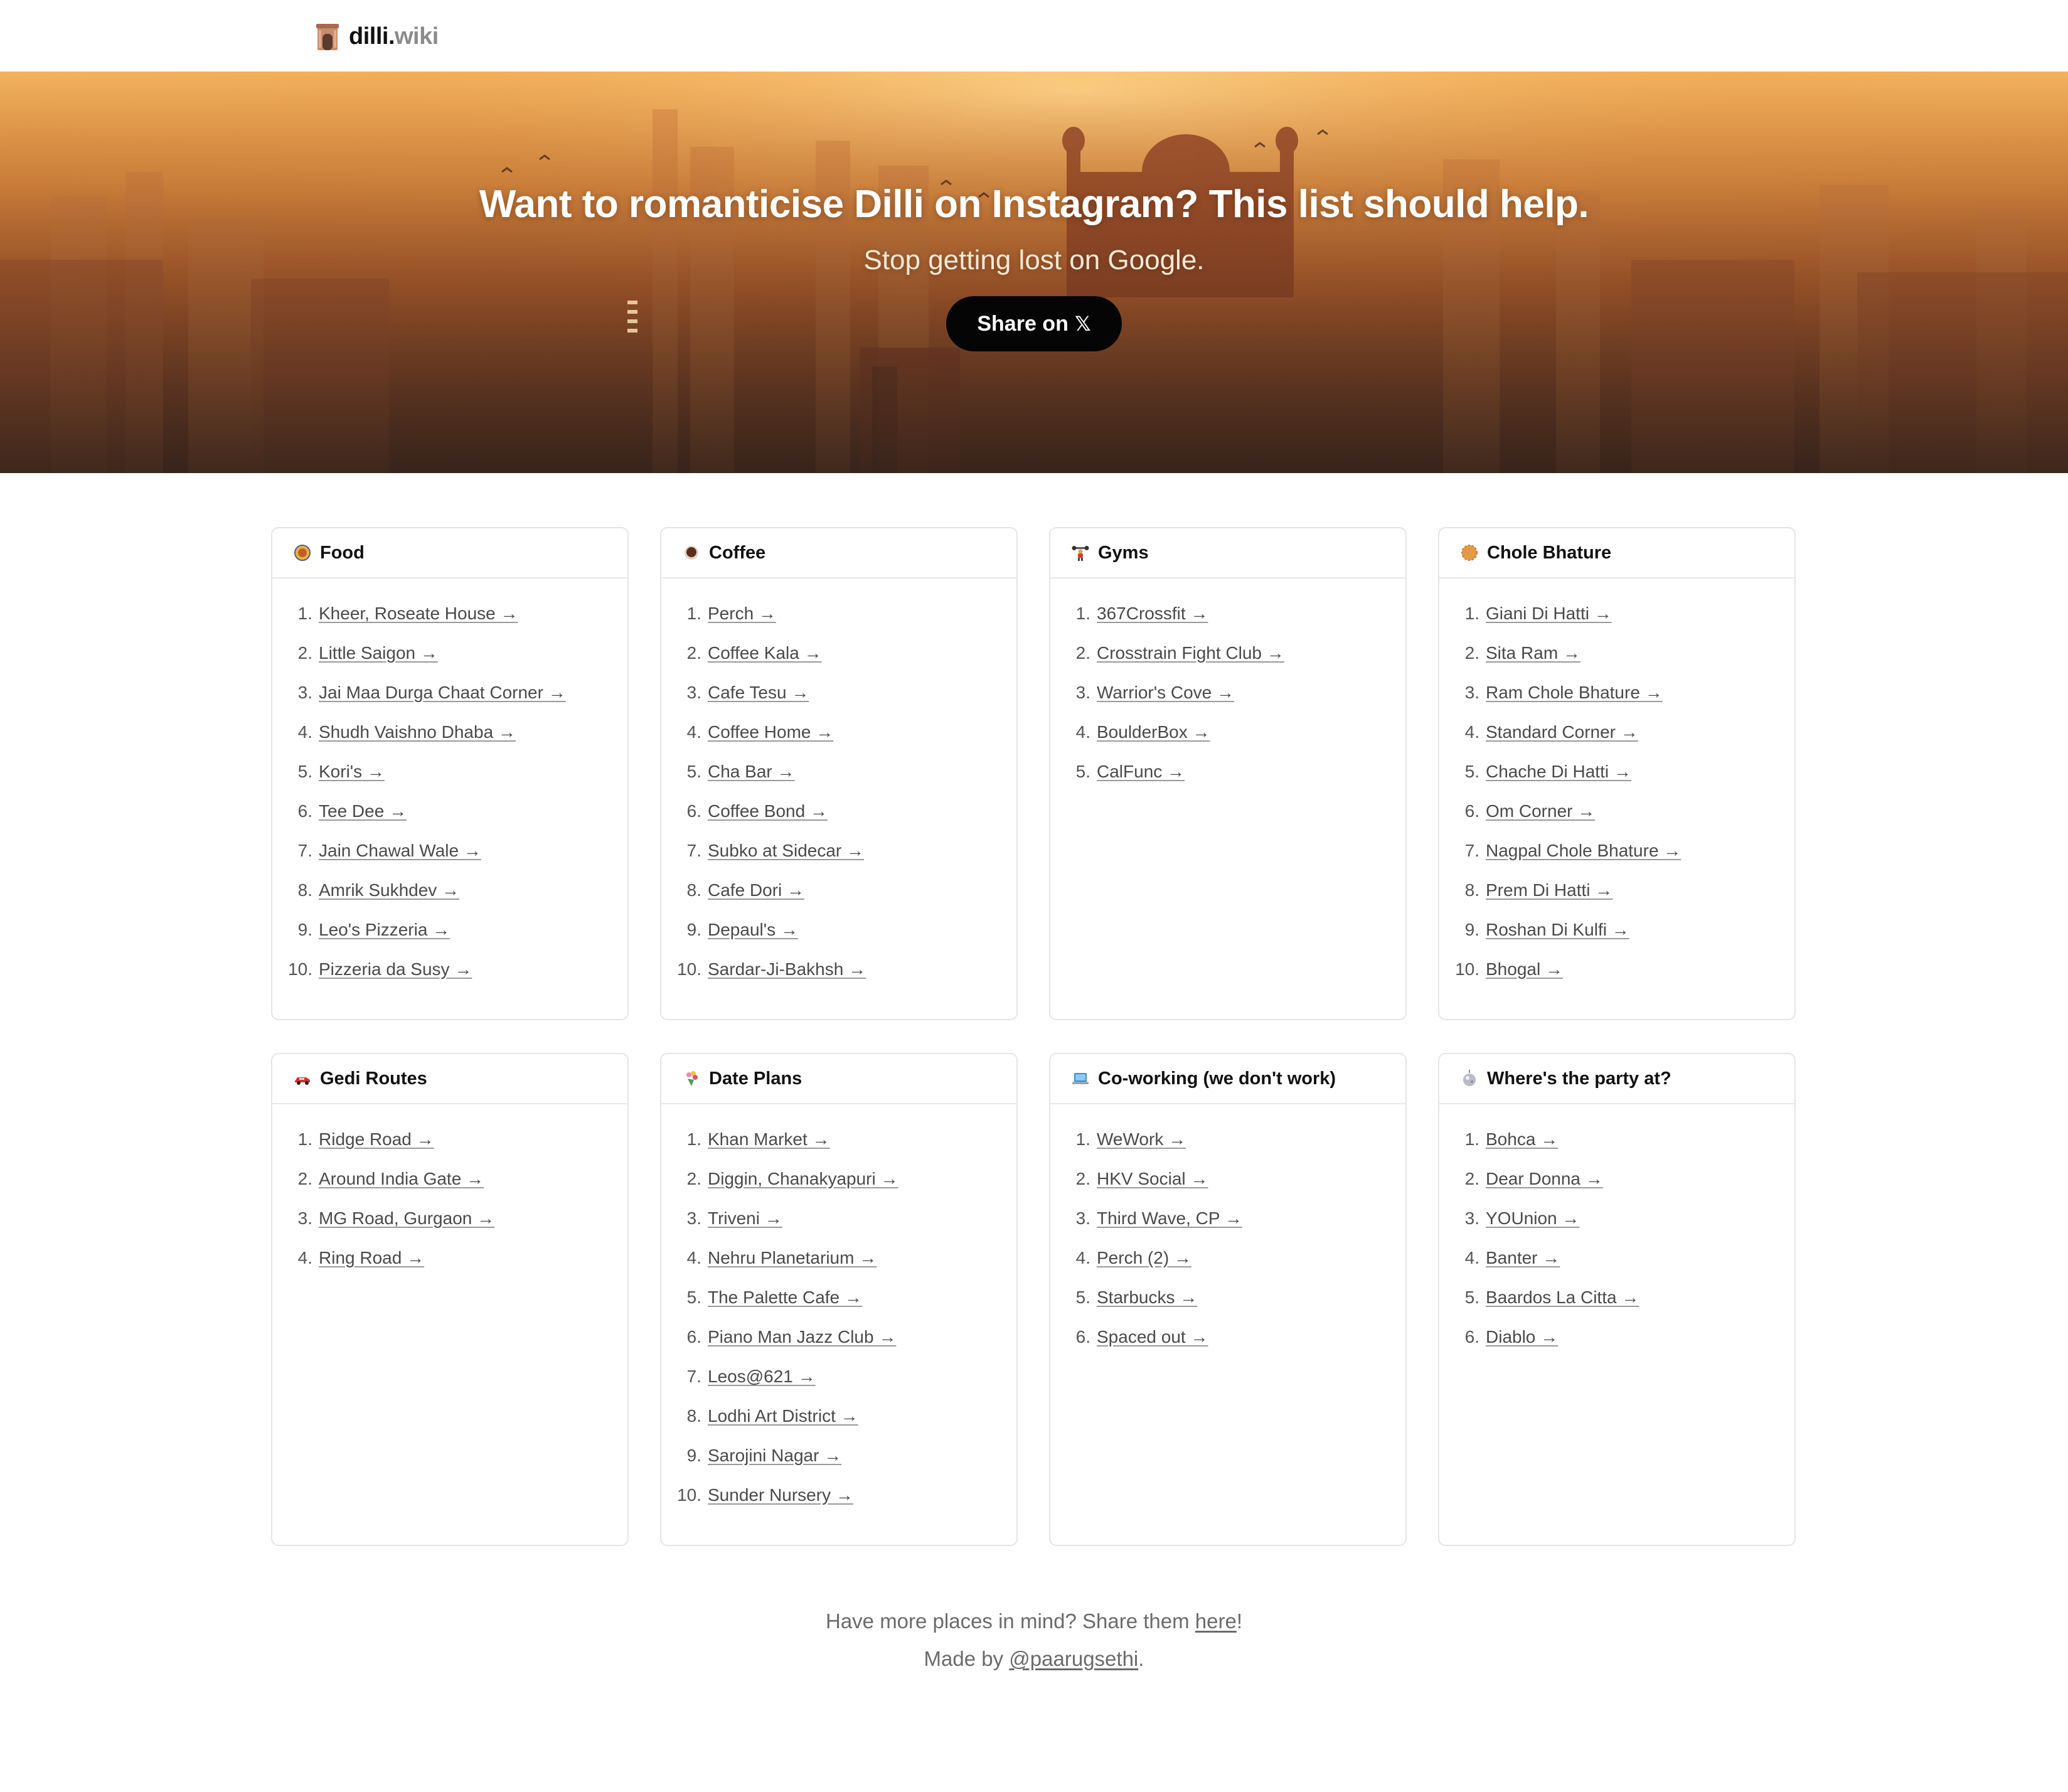 Image resolution: width=2068 pixels, height=1792 pixels. I want to click on place-link: Jain Chawal Wale →, so click(400, 851).